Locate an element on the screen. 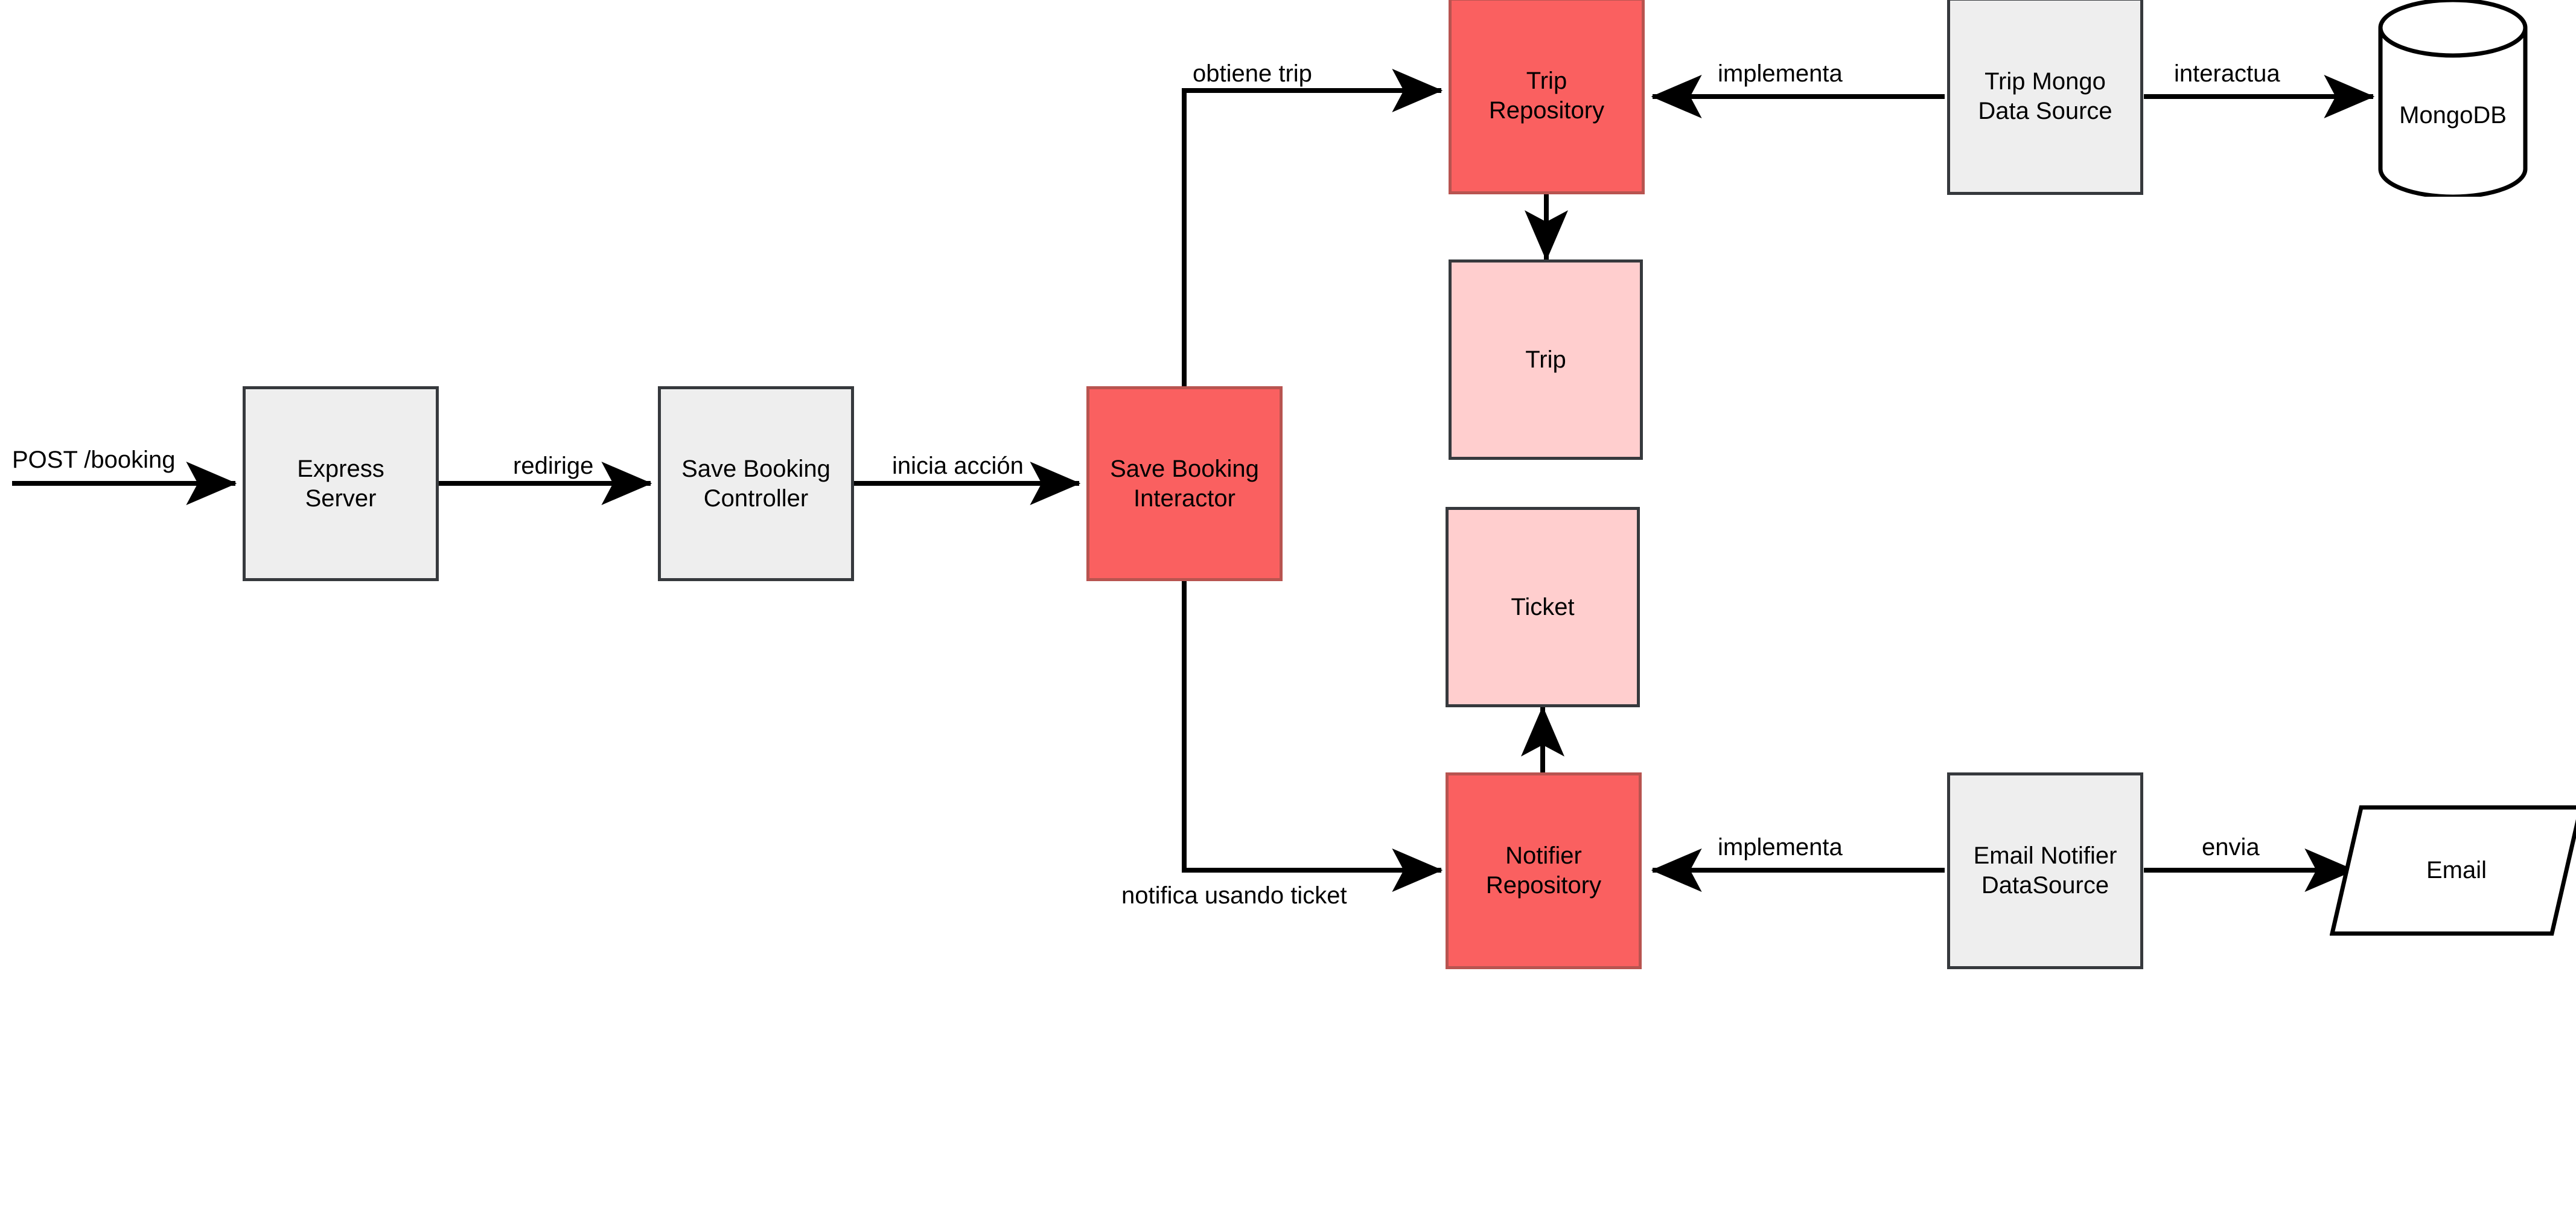  edge-label-redirige: redirige is located at coordinates (553, 466).